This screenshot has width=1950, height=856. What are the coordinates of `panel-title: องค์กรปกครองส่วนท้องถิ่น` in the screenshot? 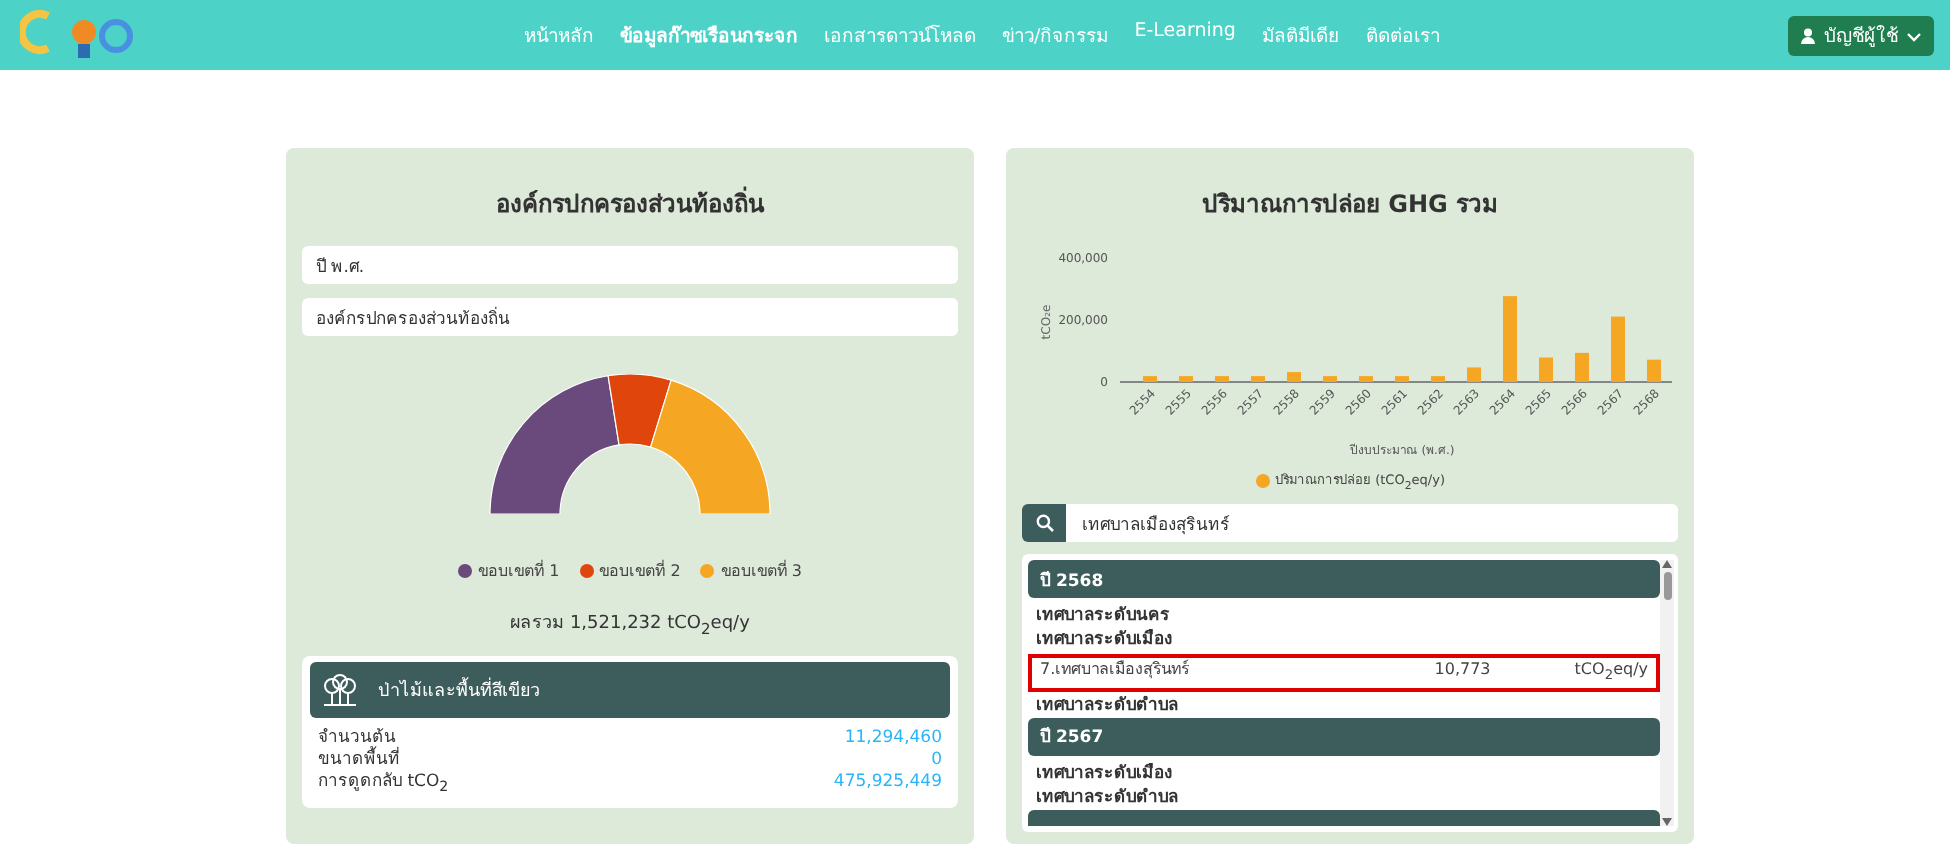 It's located at (630, 203).